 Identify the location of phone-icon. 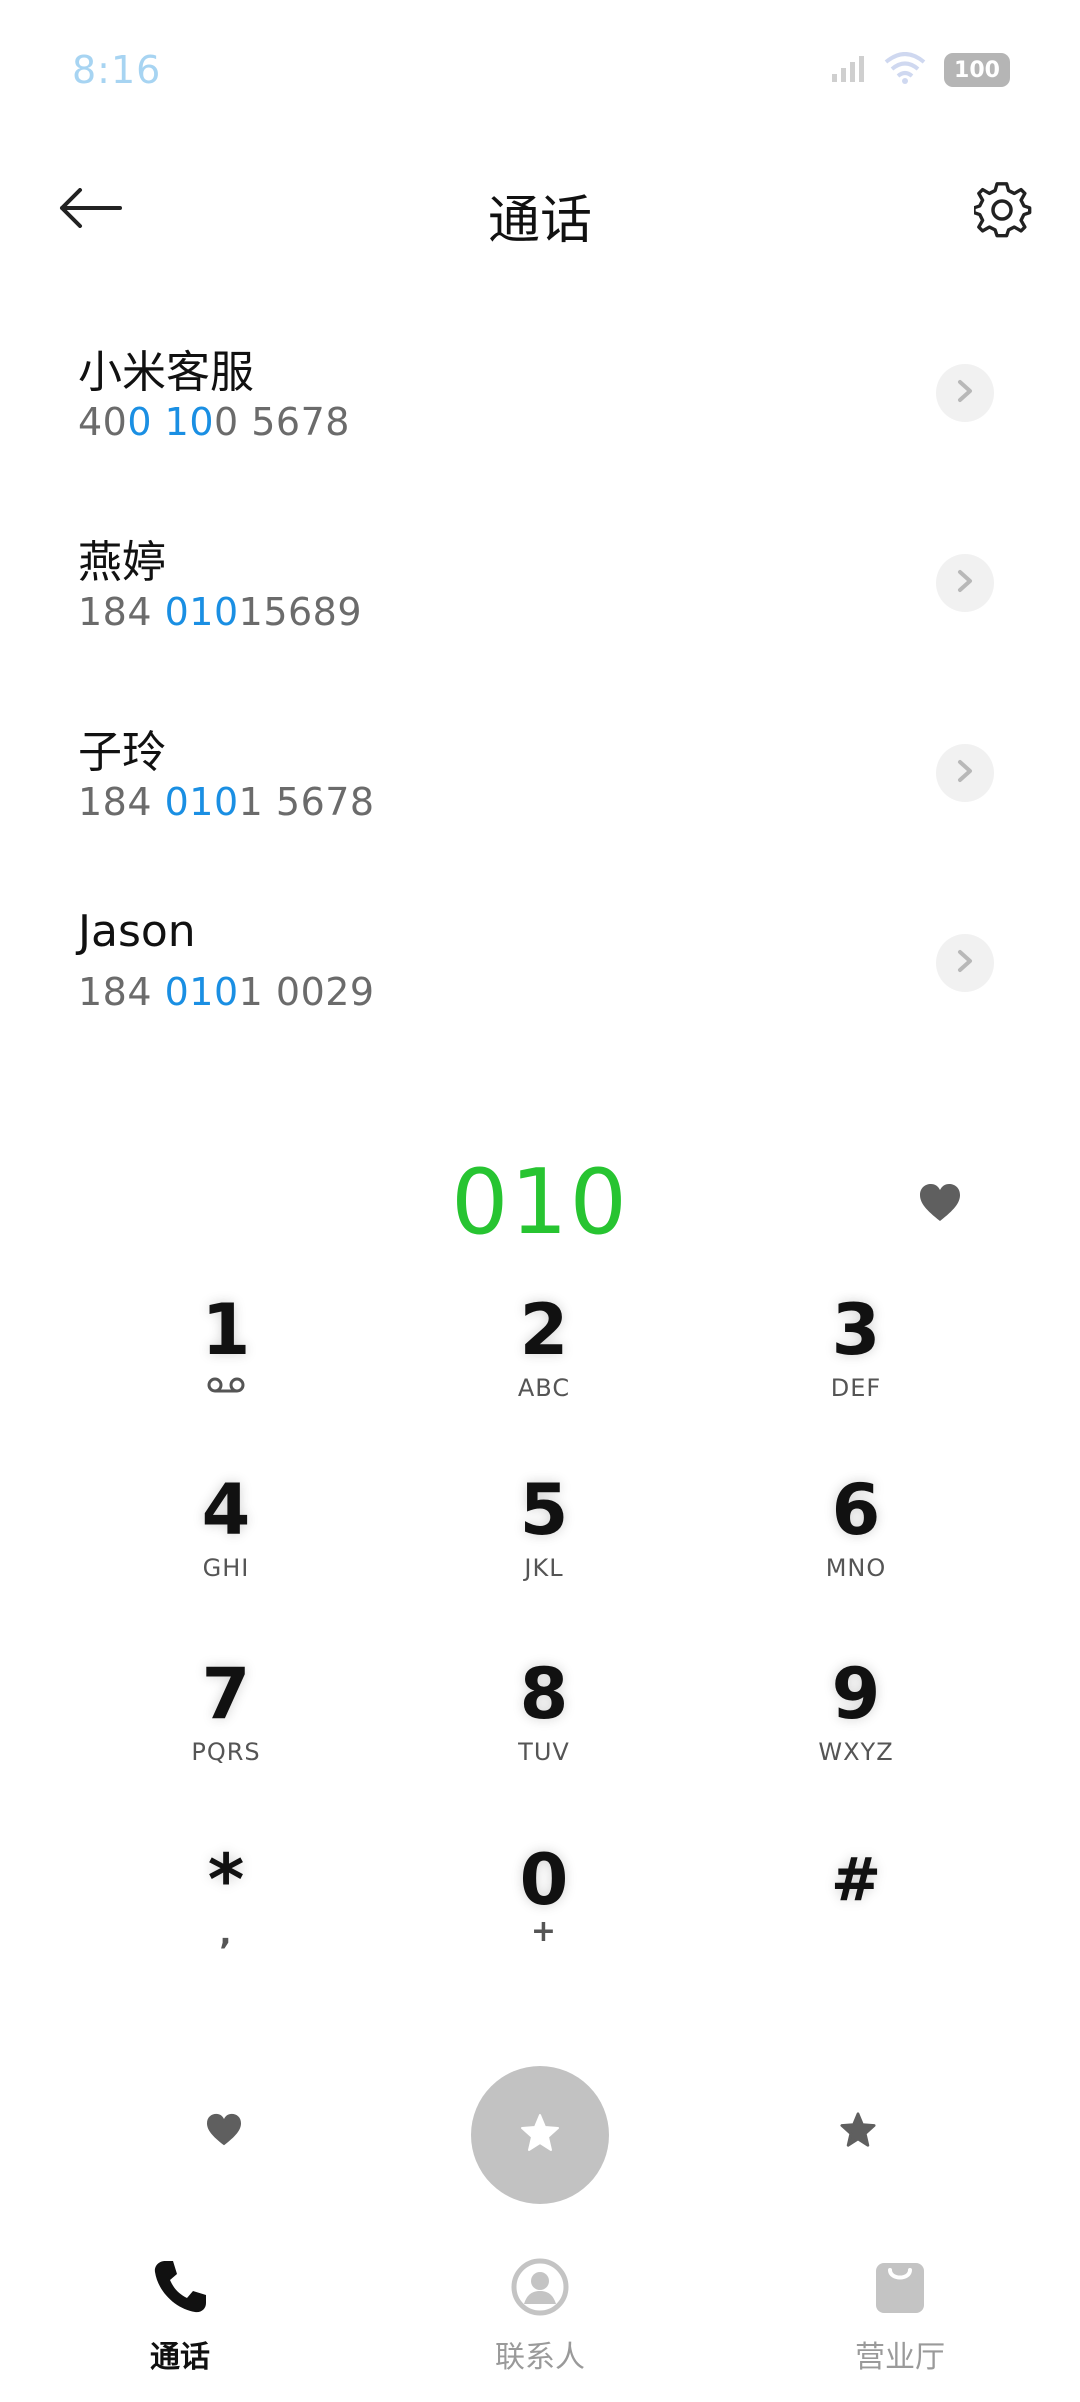
(180, 2289).